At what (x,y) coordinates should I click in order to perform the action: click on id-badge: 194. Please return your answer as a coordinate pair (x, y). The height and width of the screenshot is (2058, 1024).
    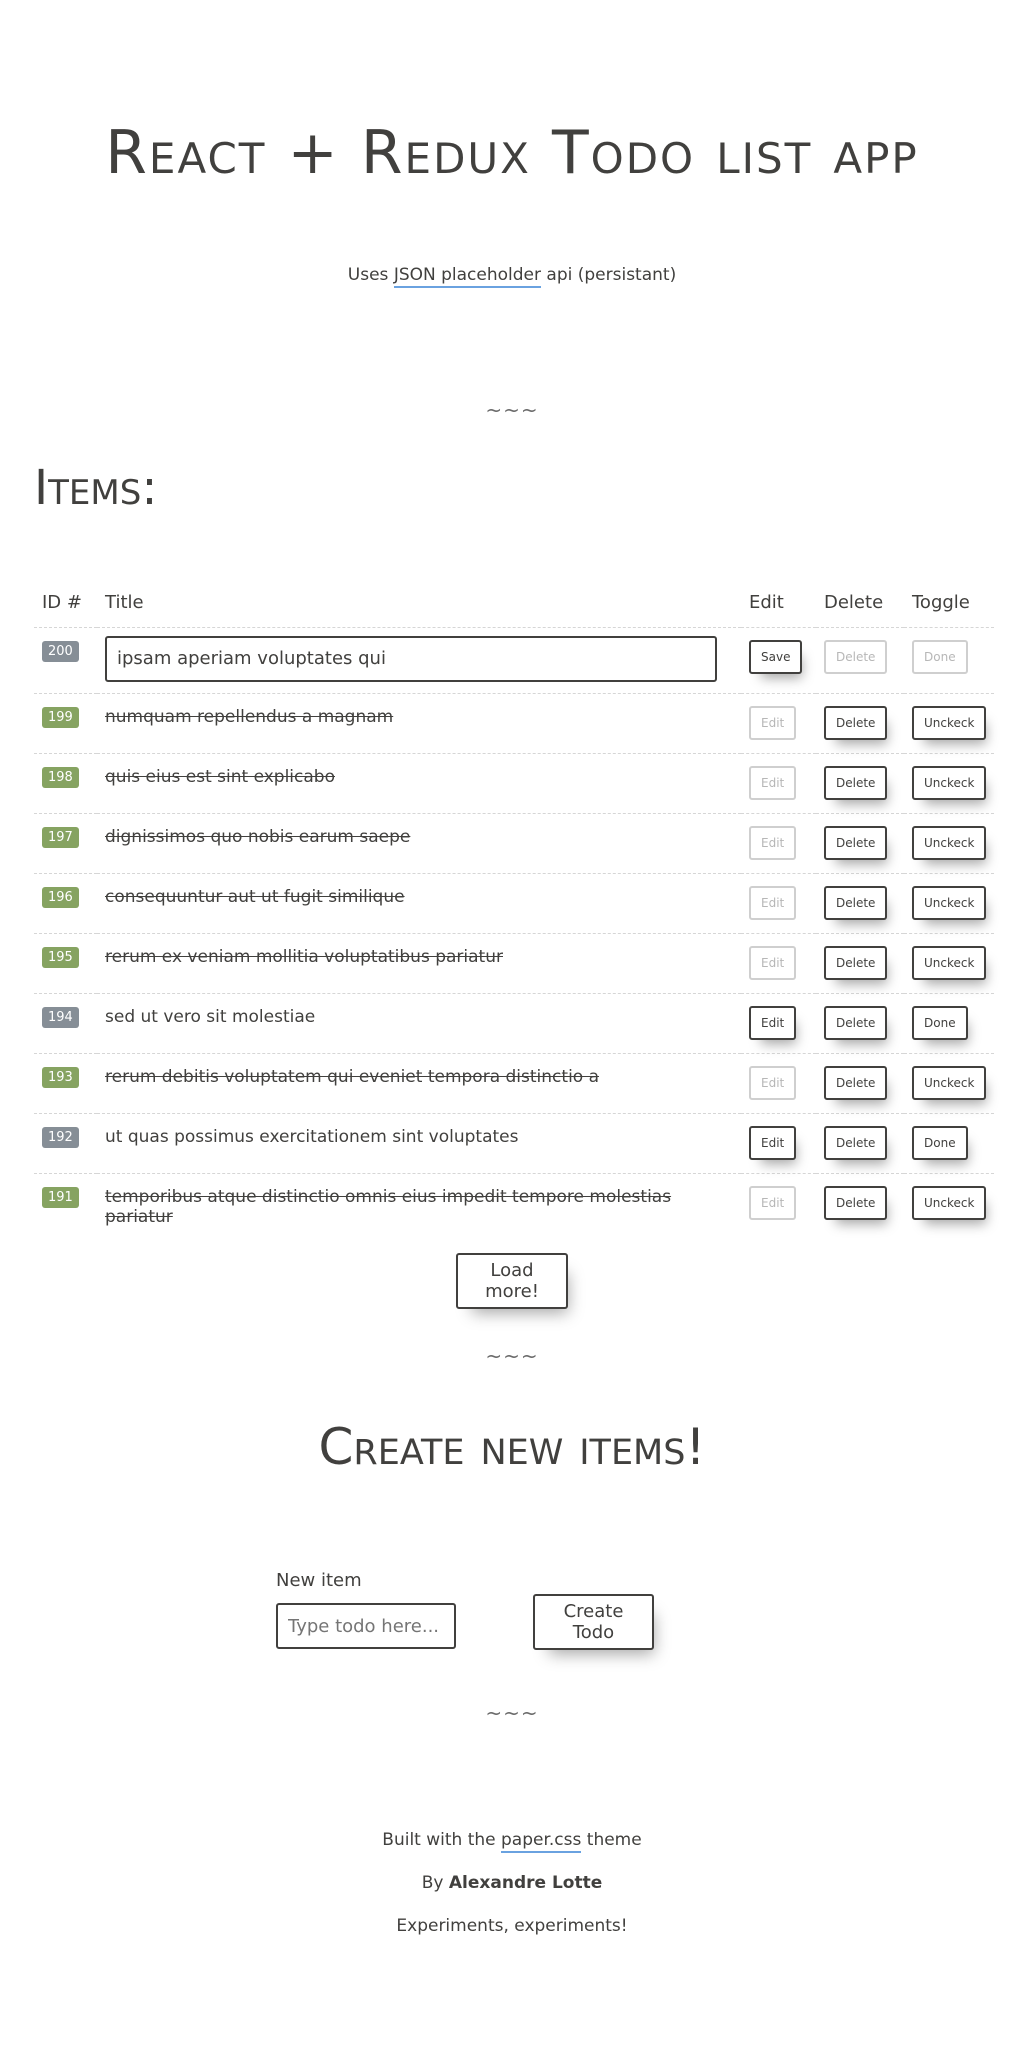
    Looking at the image, I should click on (60, 1017).